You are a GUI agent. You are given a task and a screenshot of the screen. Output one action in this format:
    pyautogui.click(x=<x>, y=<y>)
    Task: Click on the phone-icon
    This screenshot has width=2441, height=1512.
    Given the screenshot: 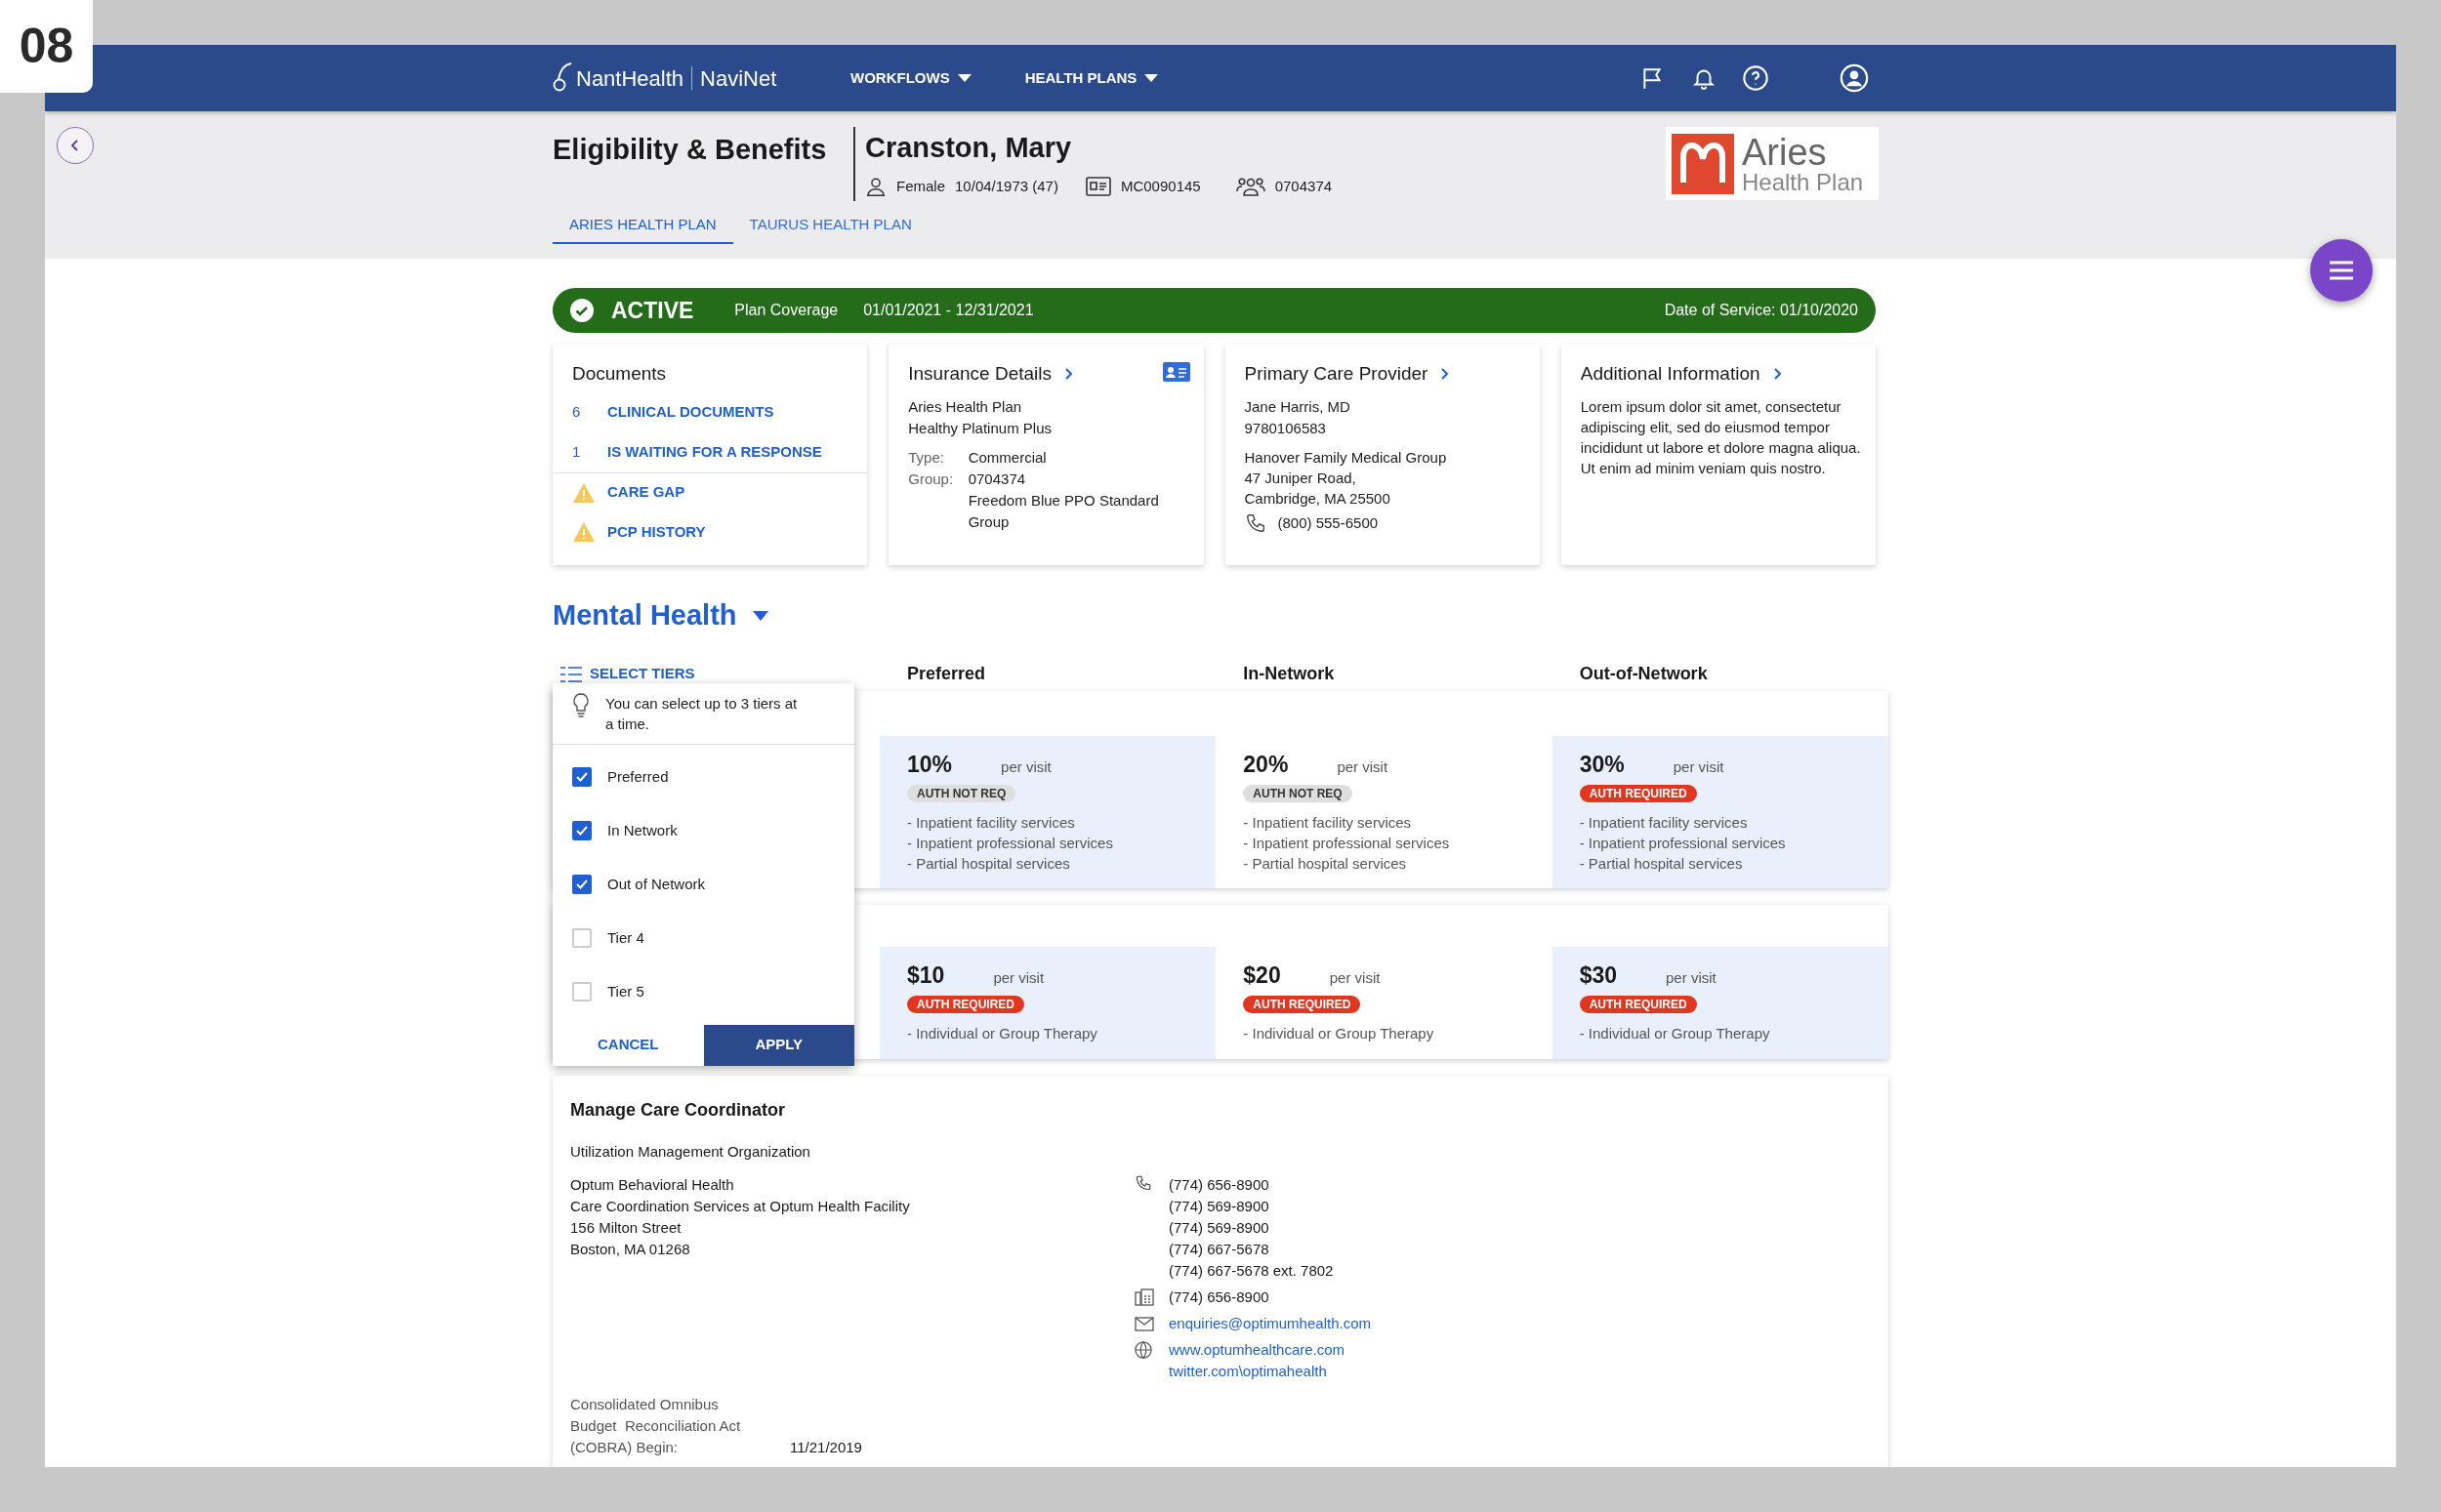 What is the action you would take?
    pyautogui.click(x=1255, y=522)
    